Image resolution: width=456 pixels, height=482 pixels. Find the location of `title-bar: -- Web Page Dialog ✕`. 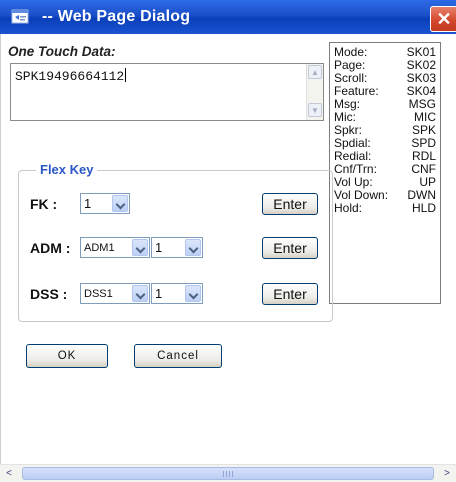

title-bar: -- Web Page Dialog ✕ is located at coordinates (228, 17).